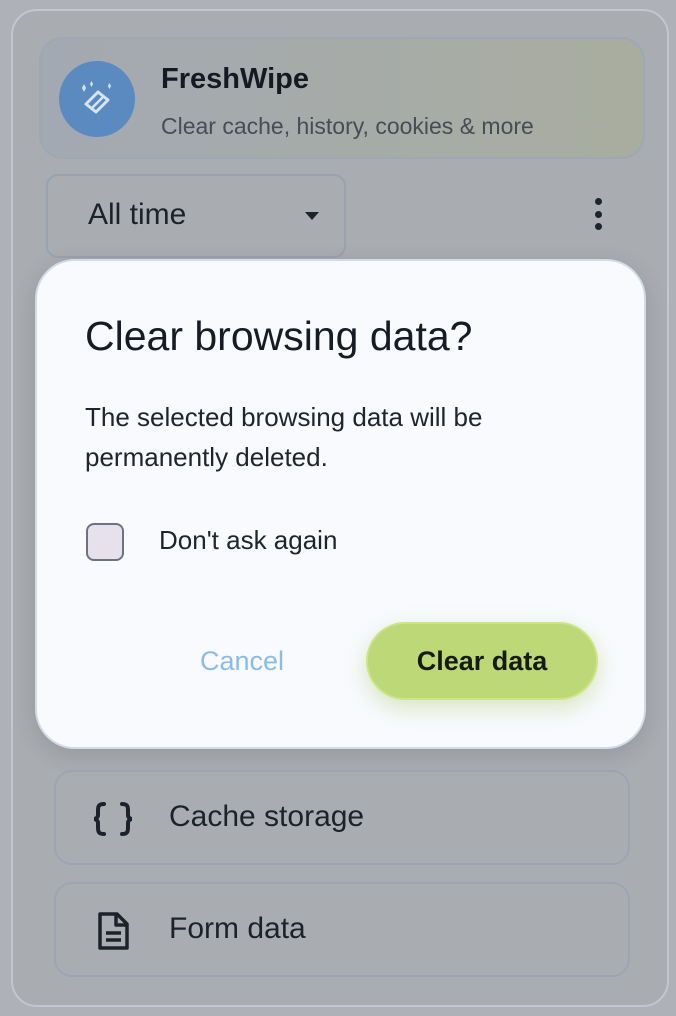 The width and height of the screenshot is (676, 1016). What do you see at coordinates (248, 540) in the screenshot?
I see `checkbox-label: Don't ask again` at bounding box center [248, 540].